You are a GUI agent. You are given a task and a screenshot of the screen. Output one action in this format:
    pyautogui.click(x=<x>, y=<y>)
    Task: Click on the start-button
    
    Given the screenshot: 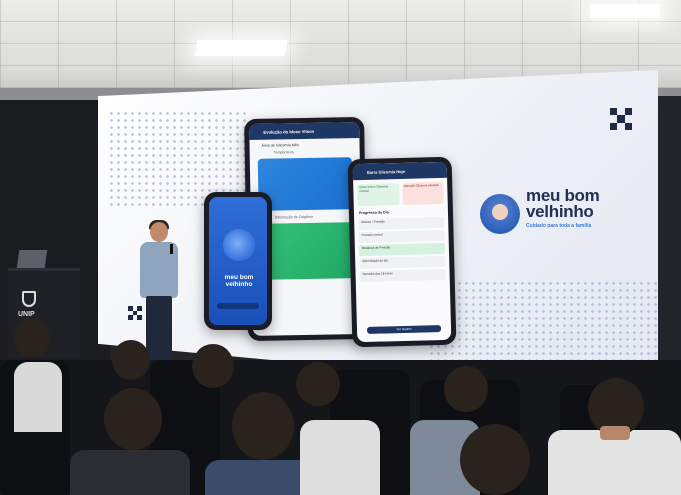 What is the action you would take?
    pyautogui.click(x=238, y=306)
    